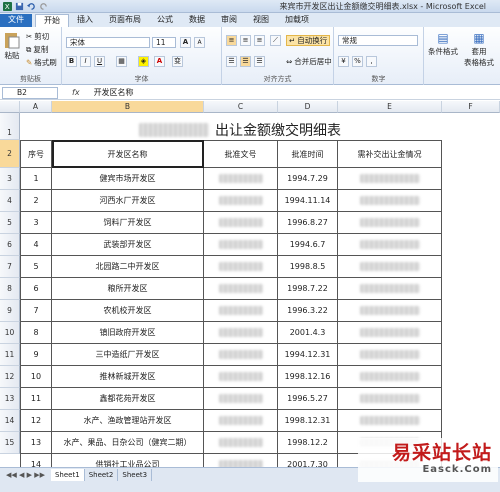  Describe the element at coordinates (308, 107) in the screenshot. I see `column-header-d: D` at that location.